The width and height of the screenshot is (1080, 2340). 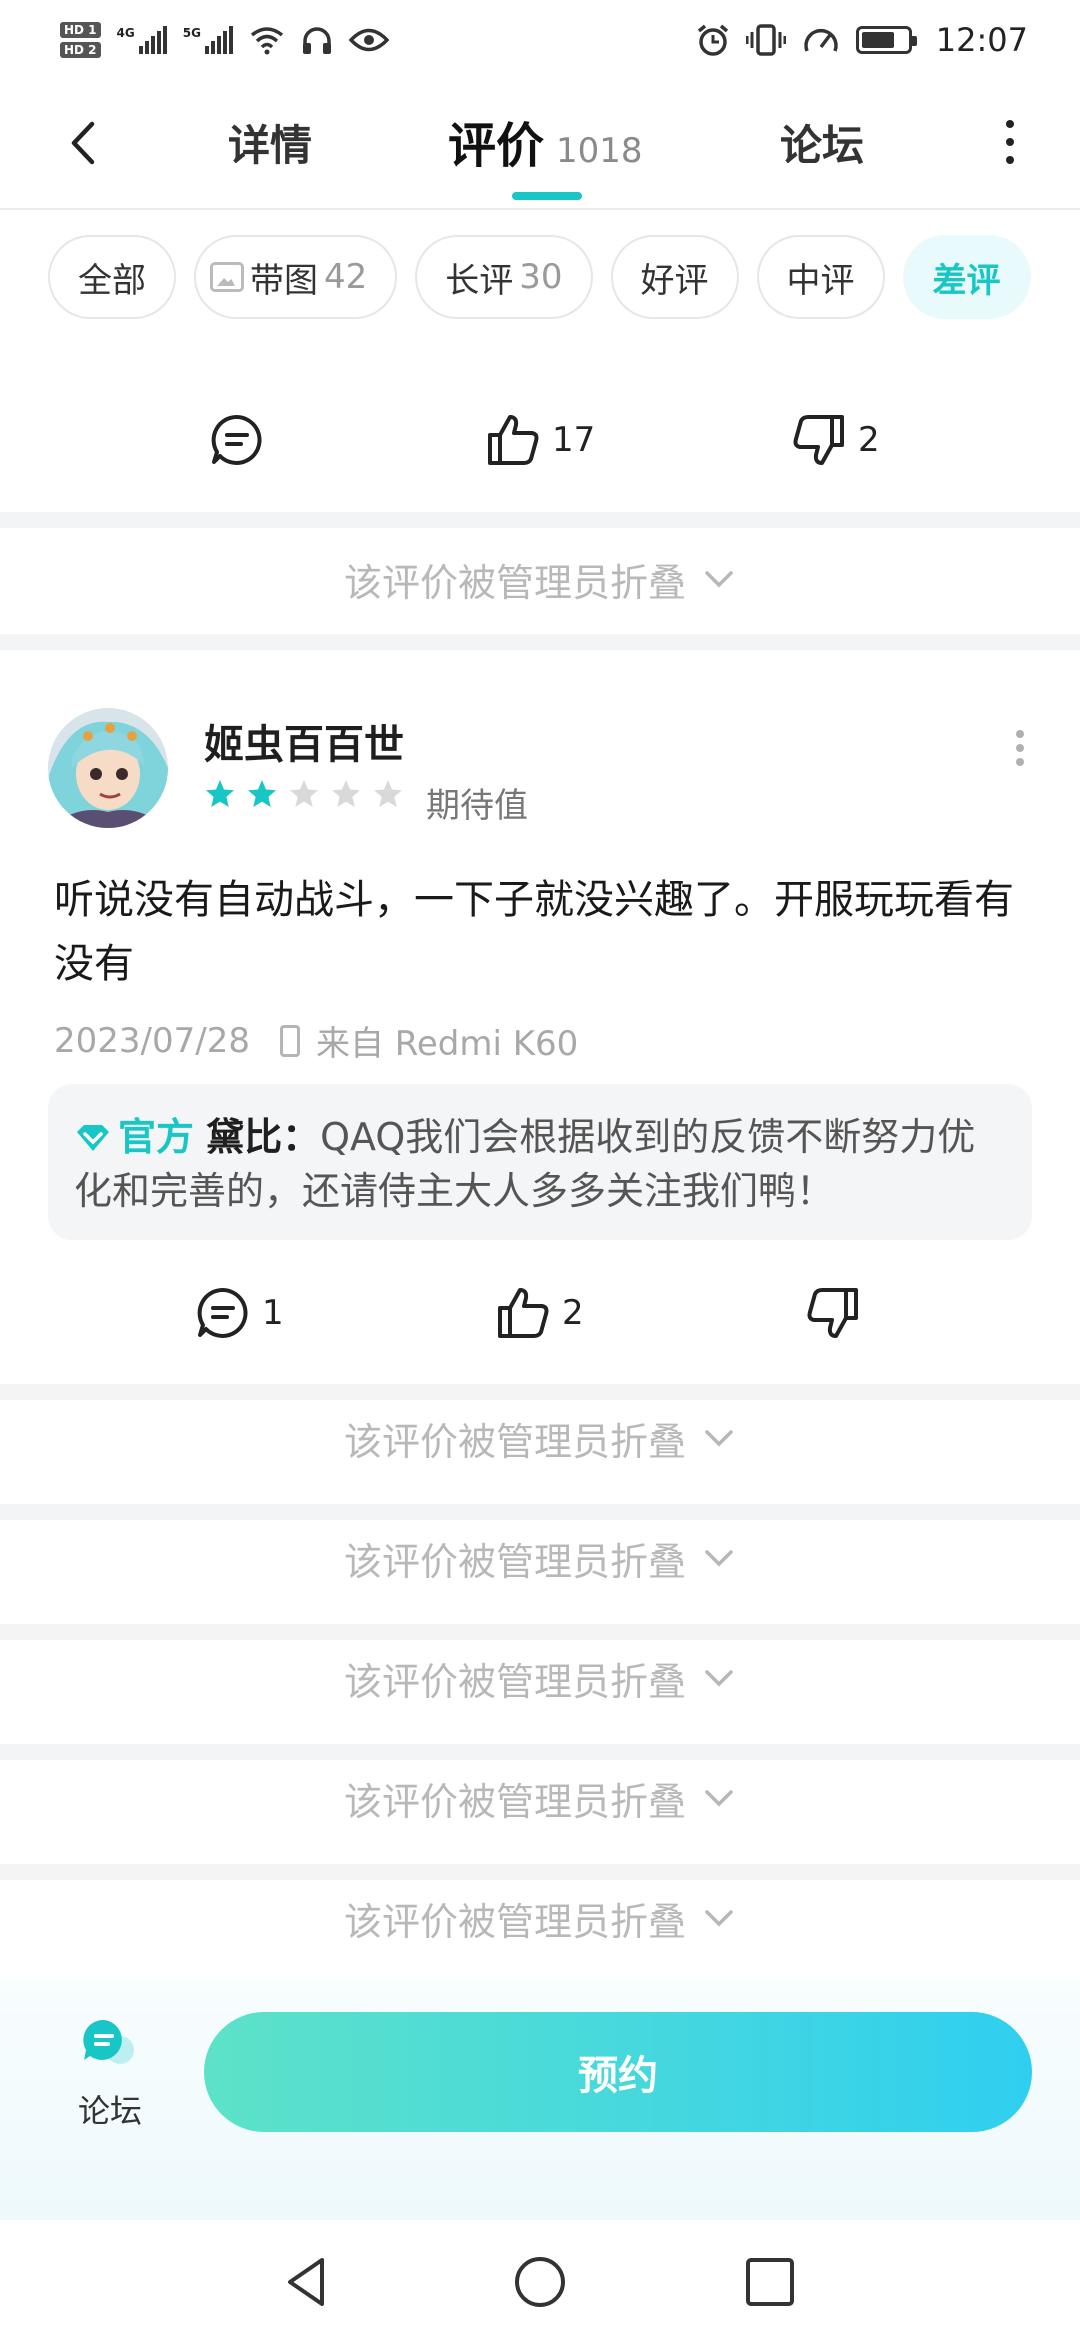 What do you see at coordinates (80, 40) in the screenshot?
I see `hd-indicator: HD 1 HD 2` at bounding box center [80, 40].